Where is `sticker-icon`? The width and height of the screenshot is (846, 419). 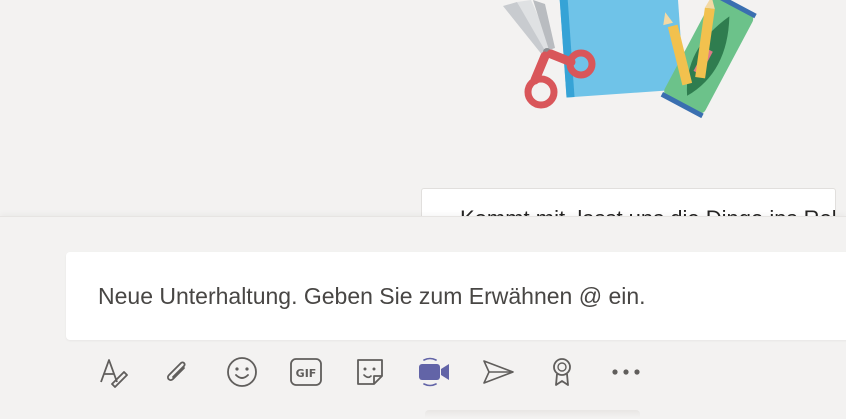
sticker-icon is located at coordinates (370, 372).